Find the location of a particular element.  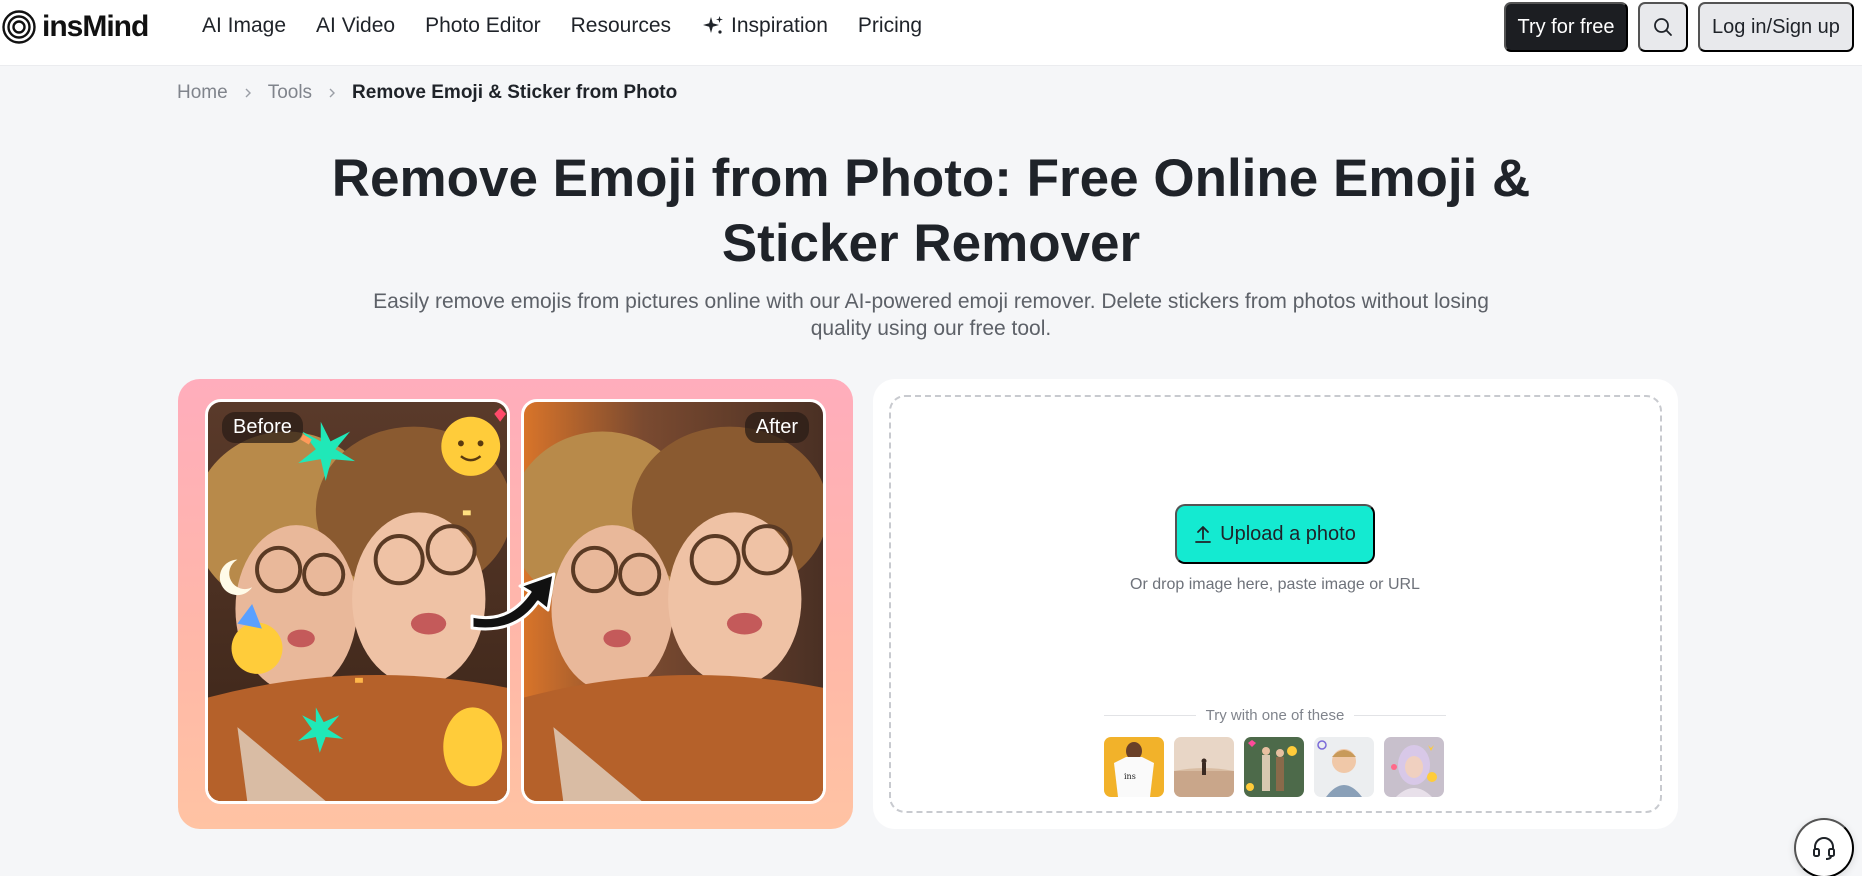

logo-swirl-icon is located at coordinates (19, 27).